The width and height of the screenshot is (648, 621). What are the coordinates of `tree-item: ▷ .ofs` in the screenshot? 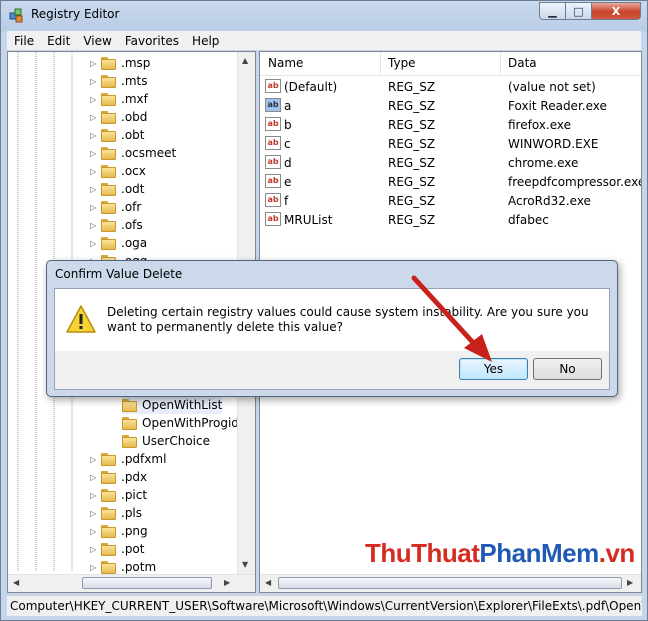 It's located at (116, 225).